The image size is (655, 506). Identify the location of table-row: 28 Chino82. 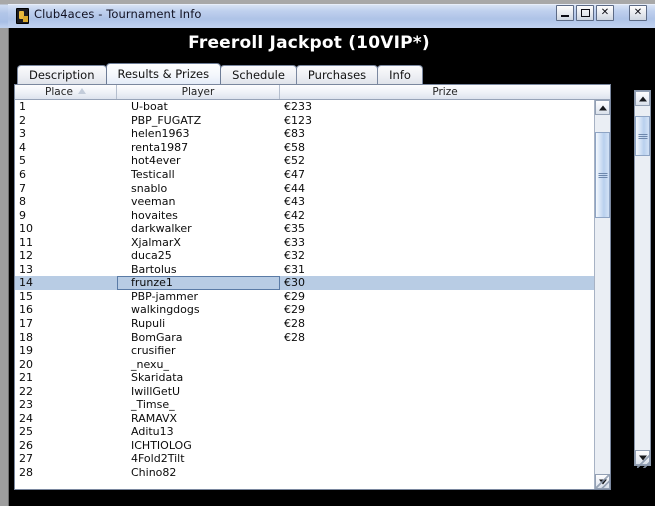
(305, 473).